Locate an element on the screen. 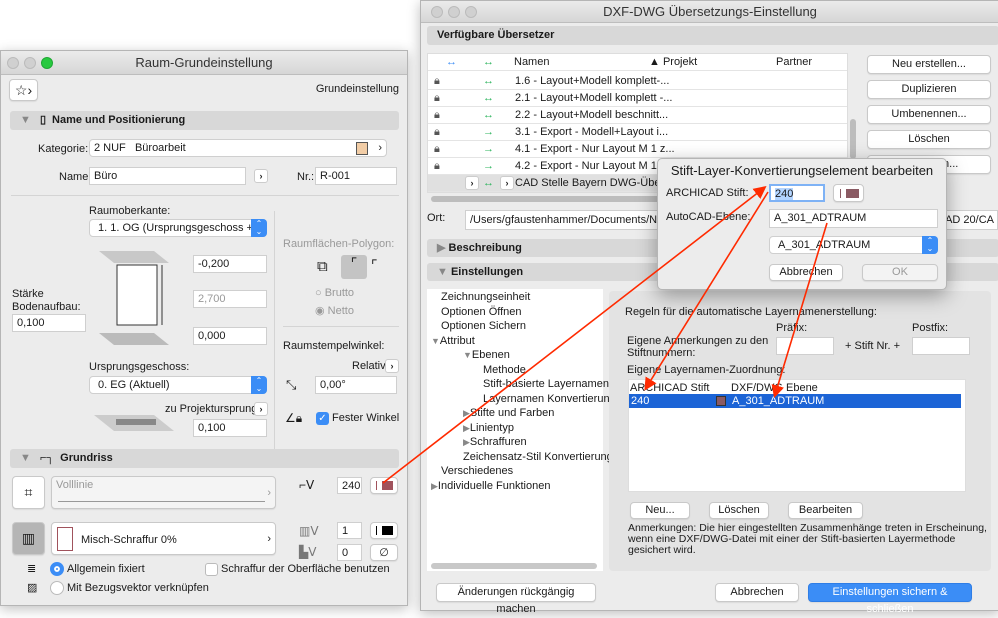 The image size is (998, 618). ref-input: 0,100 is located at coordinates (230, 428).